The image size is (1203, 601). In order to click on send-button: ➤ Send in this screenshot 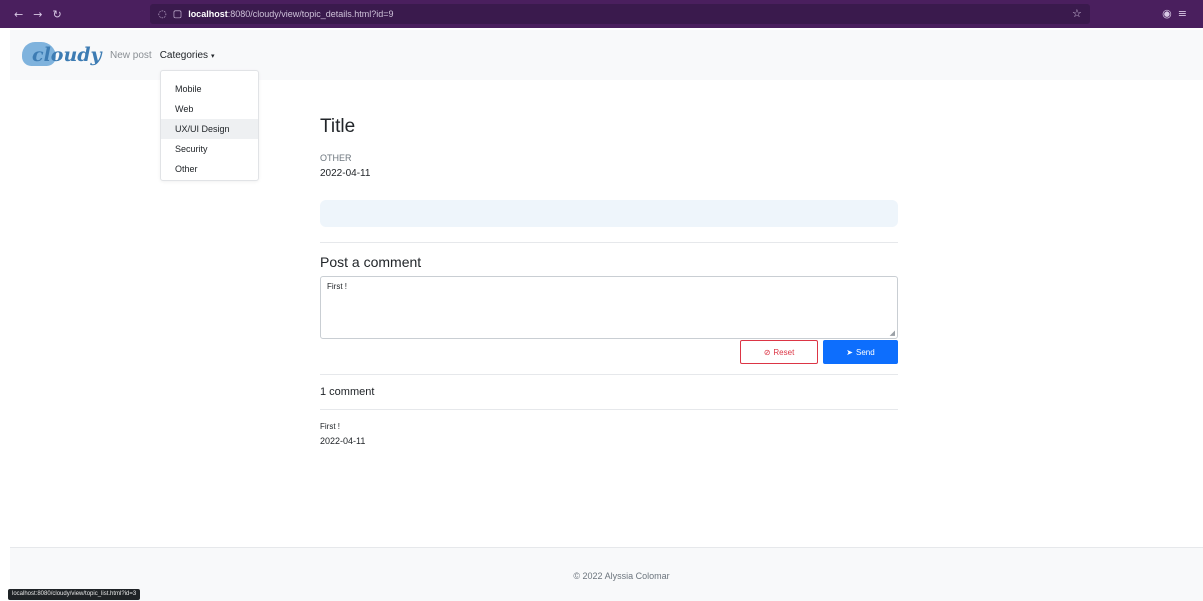, I will do `click(860, 352)`.